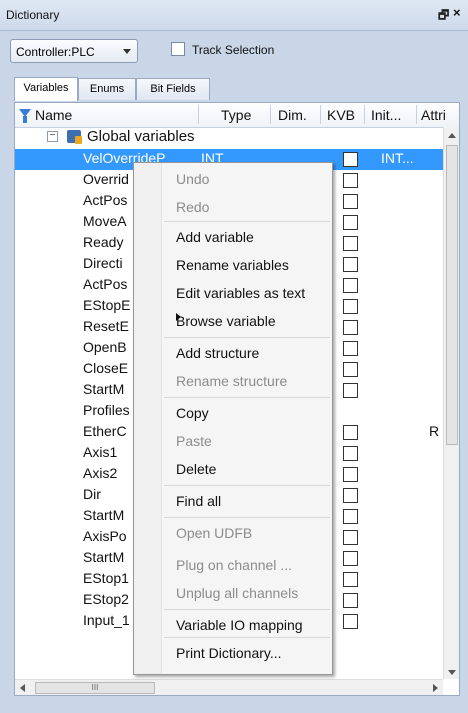 This screenshot has width=468, height=713. What do you see at coordinates (247, 413) in the screenshot?
I see `menu-item-copy: Copy` at bounding box center [247, 413].